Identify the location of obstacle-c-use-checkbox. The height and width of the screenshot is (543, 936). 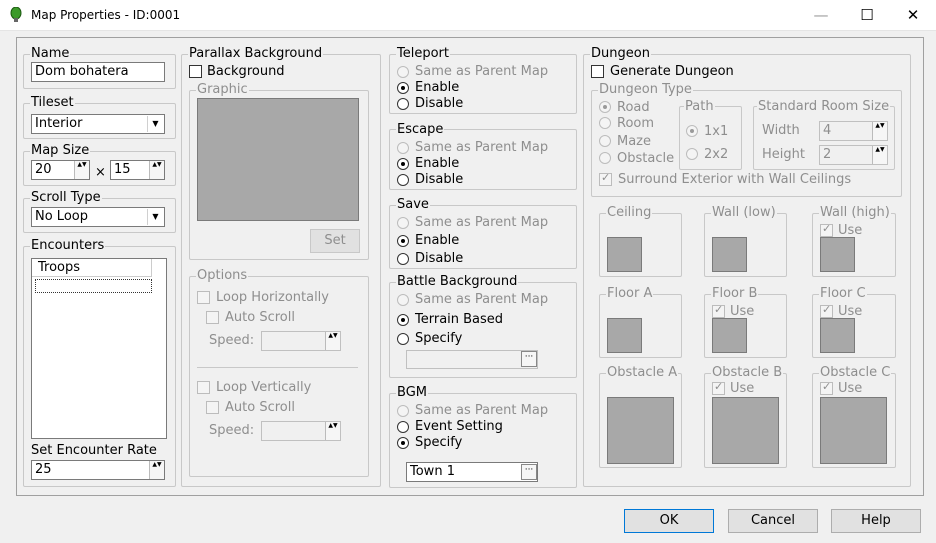
(826, 387).